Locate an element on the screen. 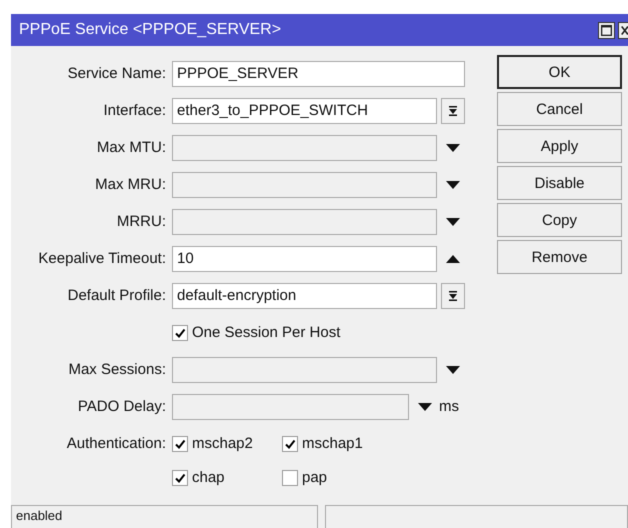  unit-label: ms is located at coordinates (449, 406).